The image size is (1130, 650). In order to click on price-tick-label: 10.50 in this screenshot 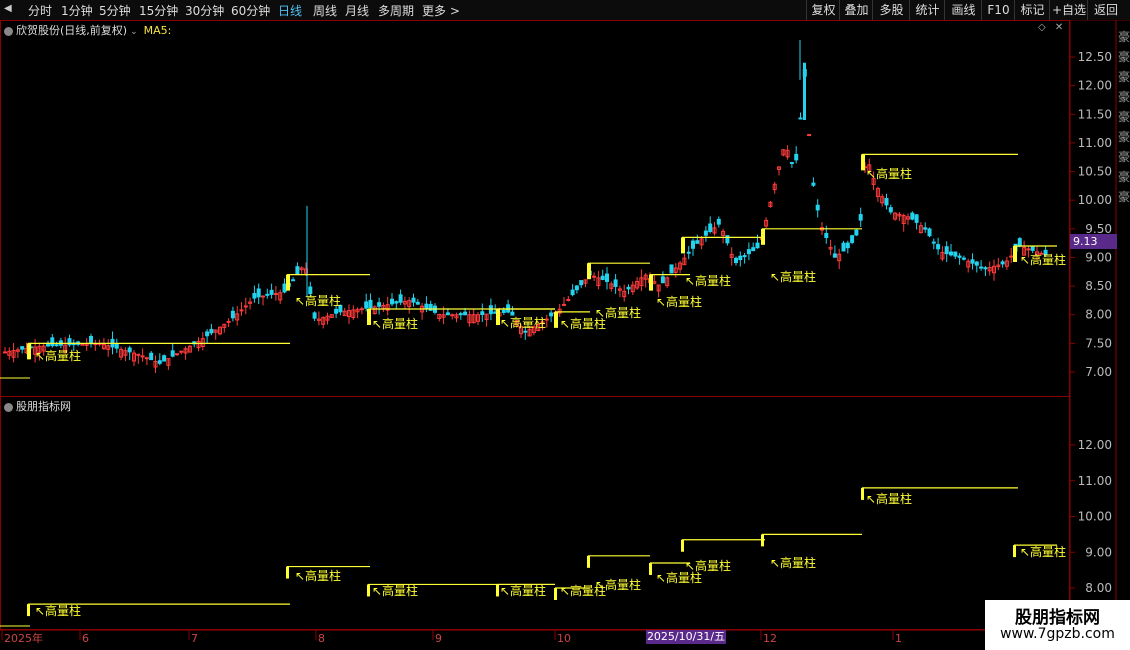, I will do `click(1095, 172)`.